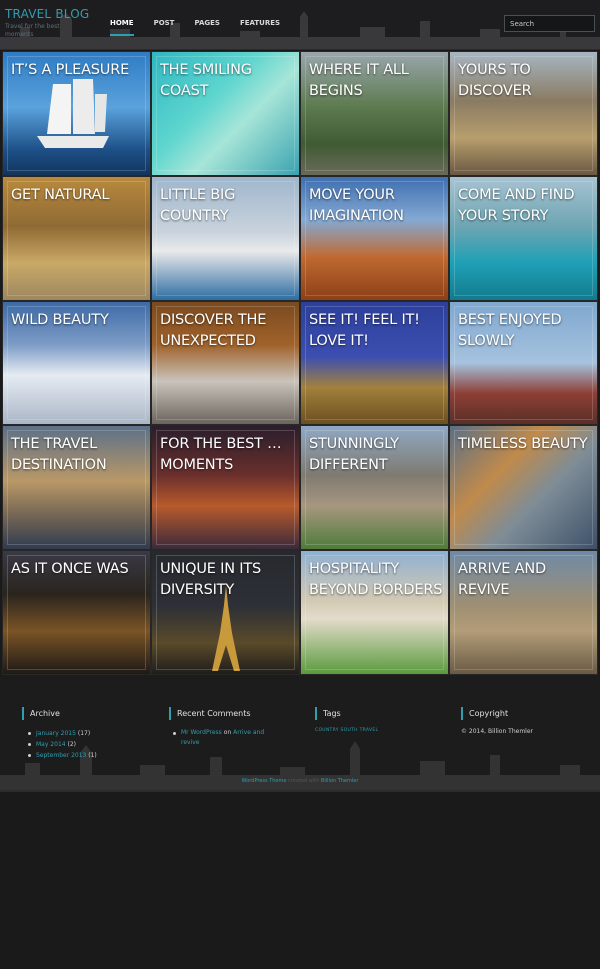 The image size is (600, 969). What do you see at coordinates (346, 730) in the screenshot?
I see `tag-cloud: COUNTRY SOUTH TRAVEL` at bounding box center [346, 730].